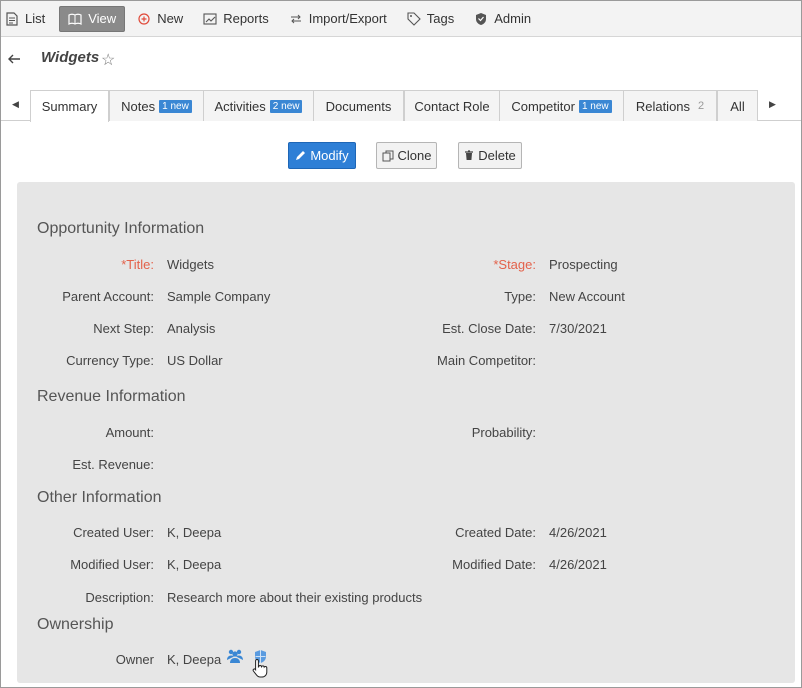 The width and height of the screenshot is (802, 688). I want to click on admin-button: Admin, so click(502, 19).